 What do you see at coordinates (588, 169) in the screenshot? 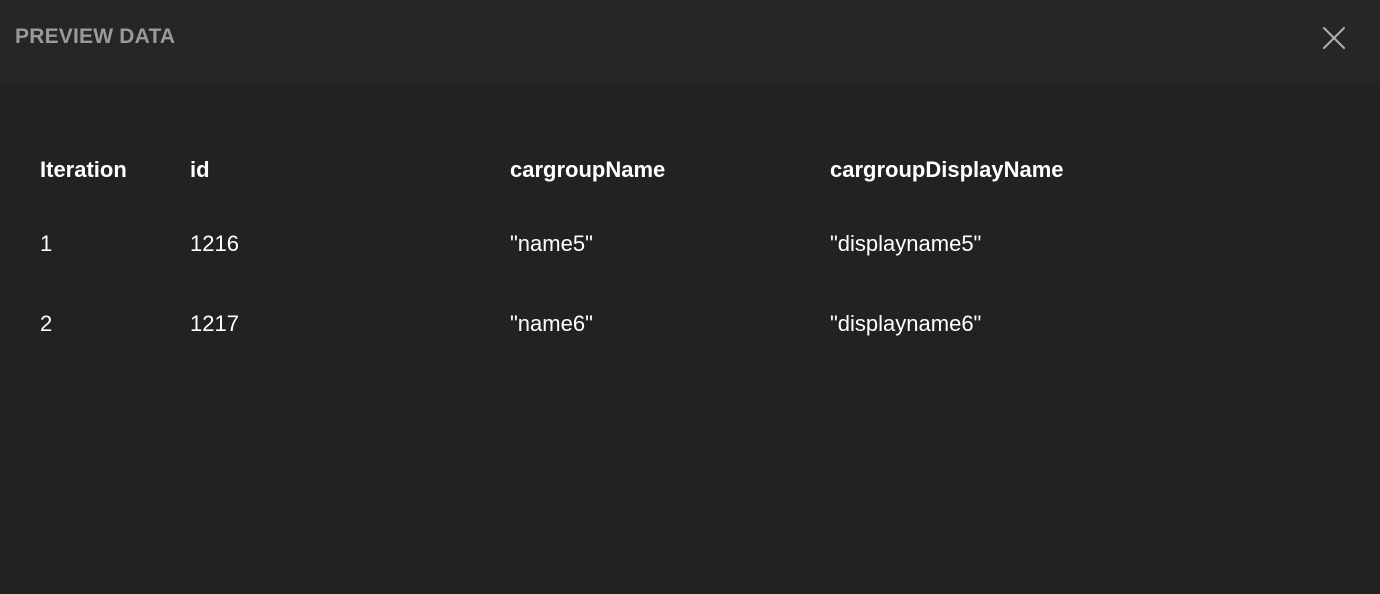
I see `column-header-cargroup-name: cargroupName` at bounding box center [588, 169].